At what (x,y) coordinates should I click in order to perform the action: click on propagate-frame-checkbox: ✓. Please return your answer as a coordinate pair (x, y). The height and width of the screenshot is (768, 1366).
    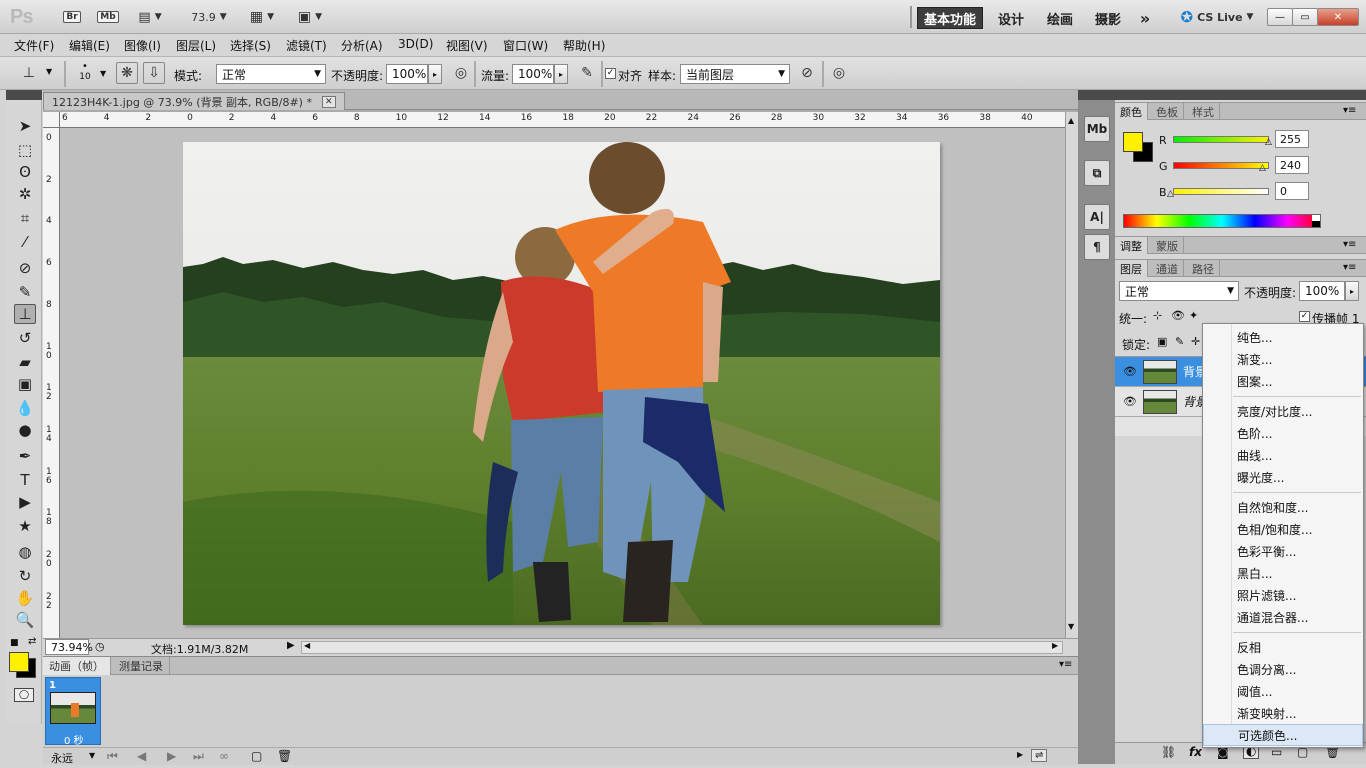
    Looking at the image, I should click on (1304, 316).